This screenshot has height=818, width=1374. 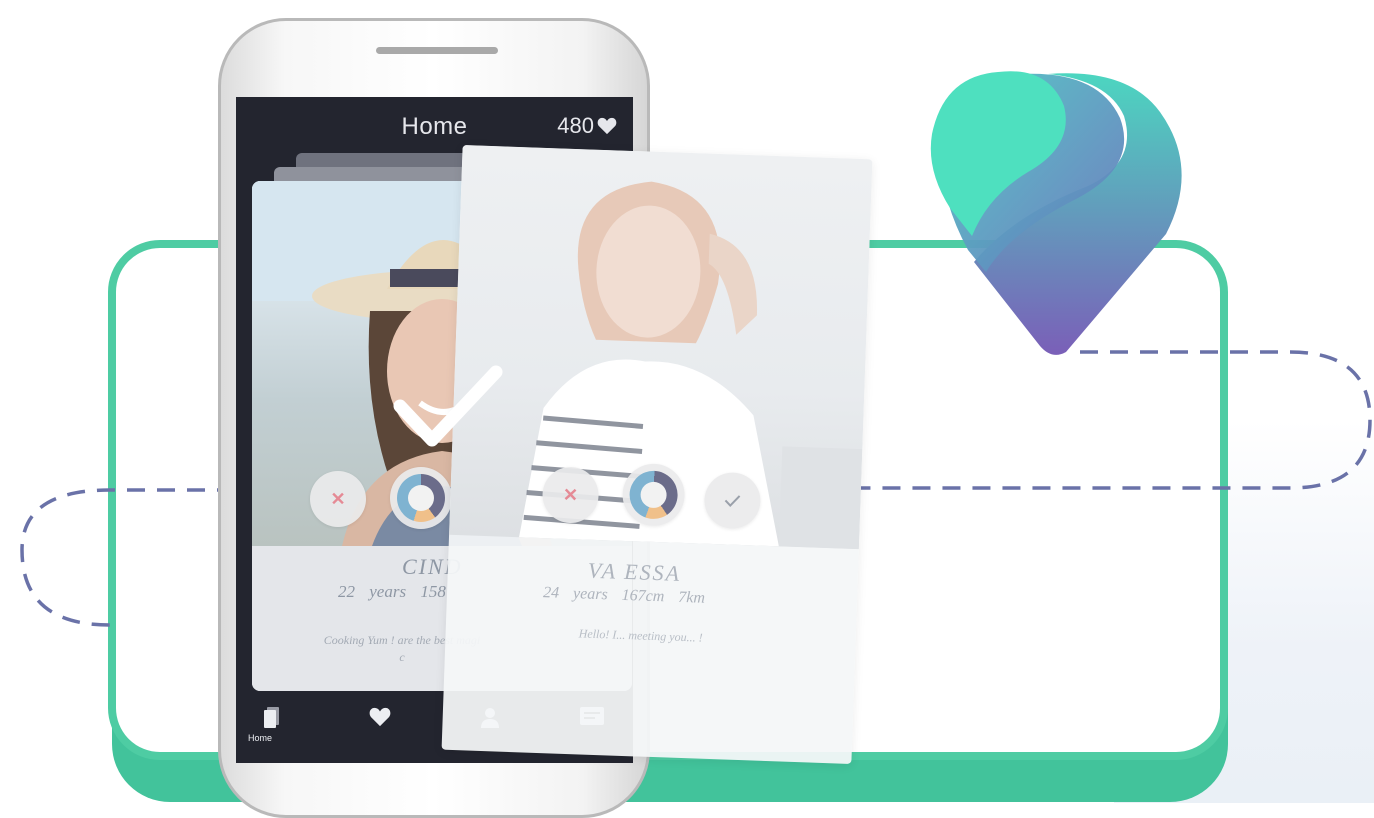 I want to click on points-counter: 480, so click(x=587, y=126).